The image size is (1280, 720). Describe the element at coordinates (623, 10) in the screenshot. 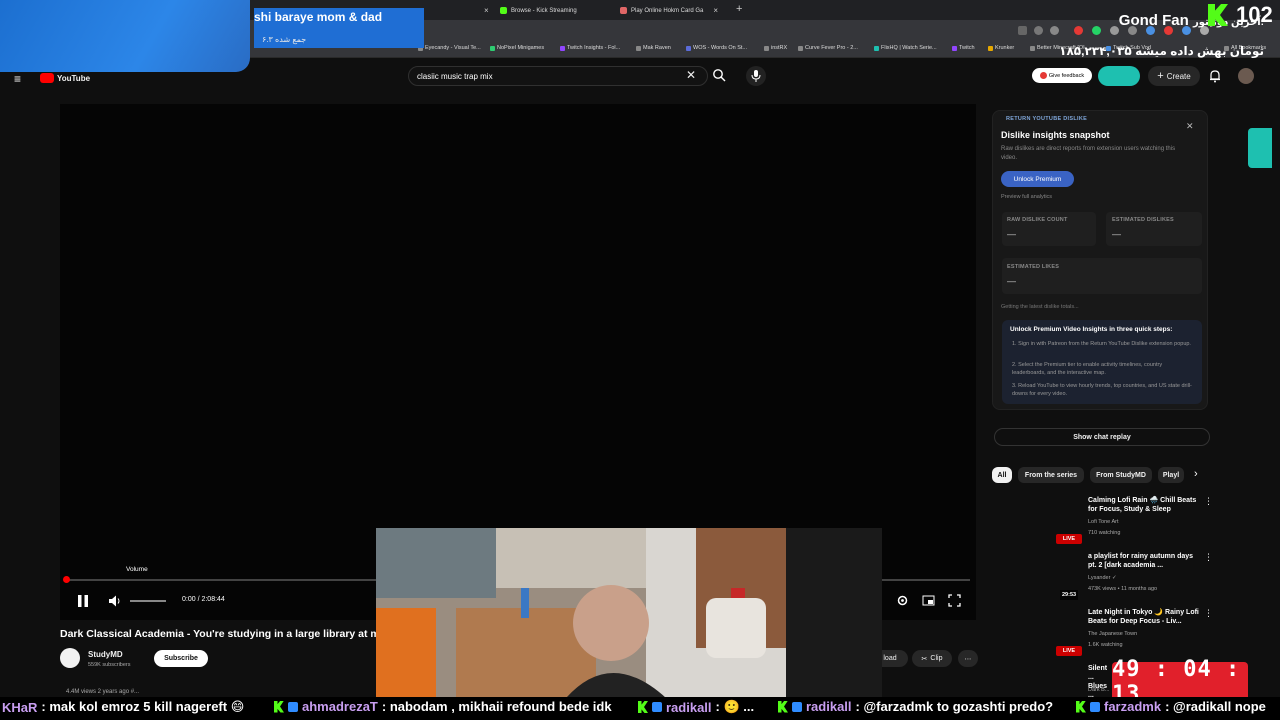

I see `hokm-favicon-icon` at that location.